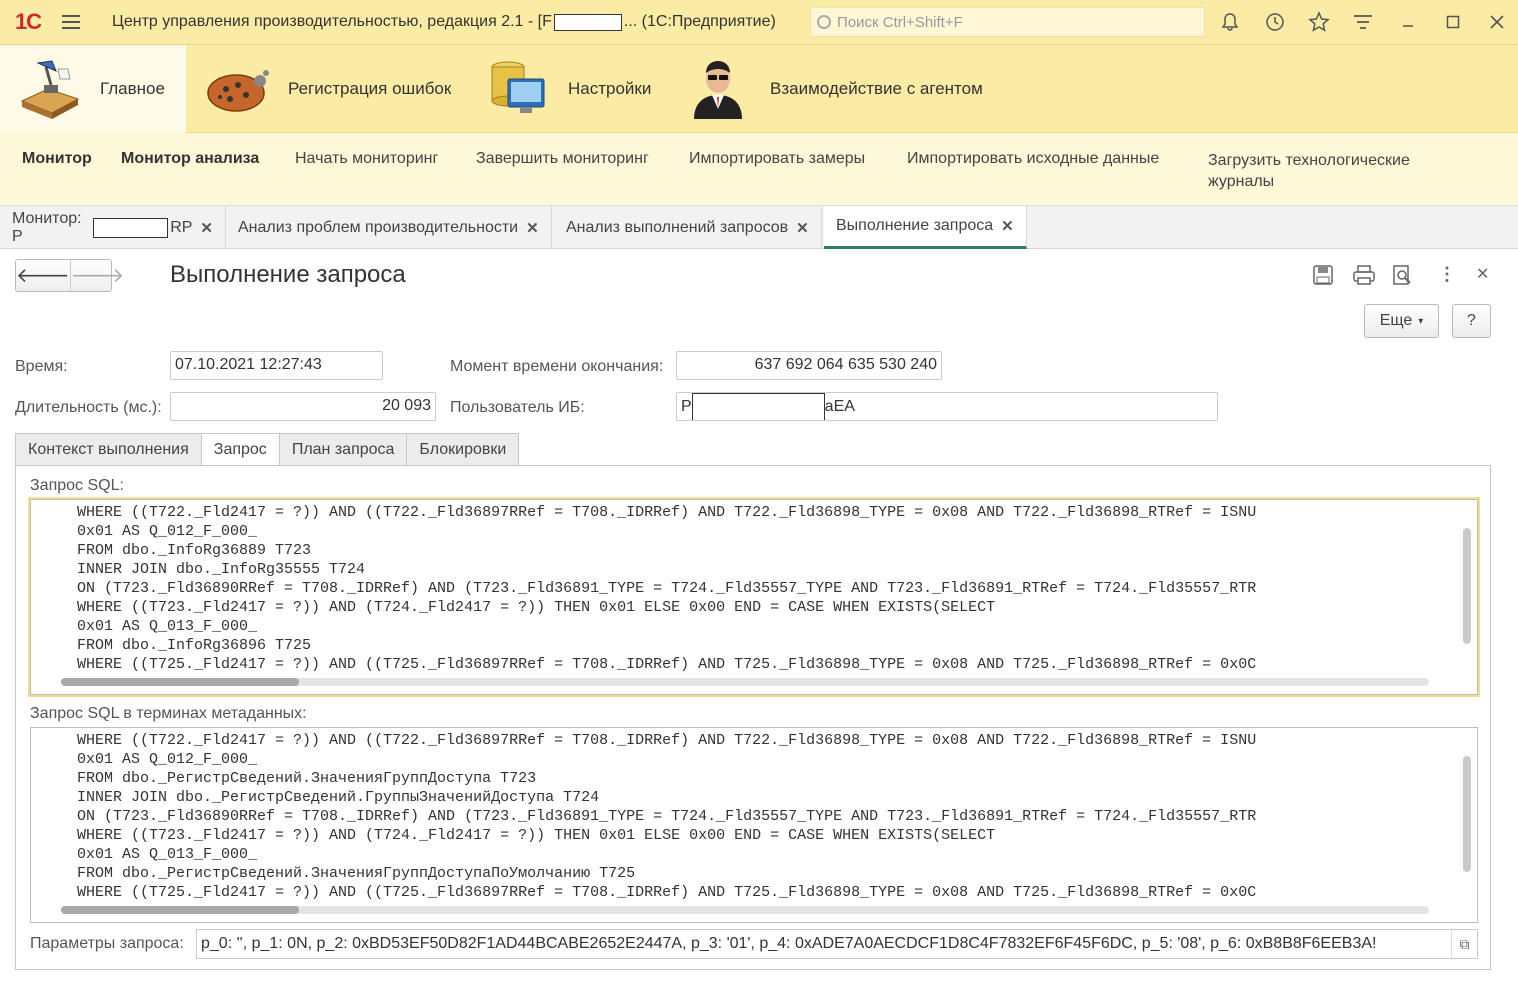 The image size is (1518, 986). I want to click on nav-import-measurements: Импортировать замеры, so click(777, 159).